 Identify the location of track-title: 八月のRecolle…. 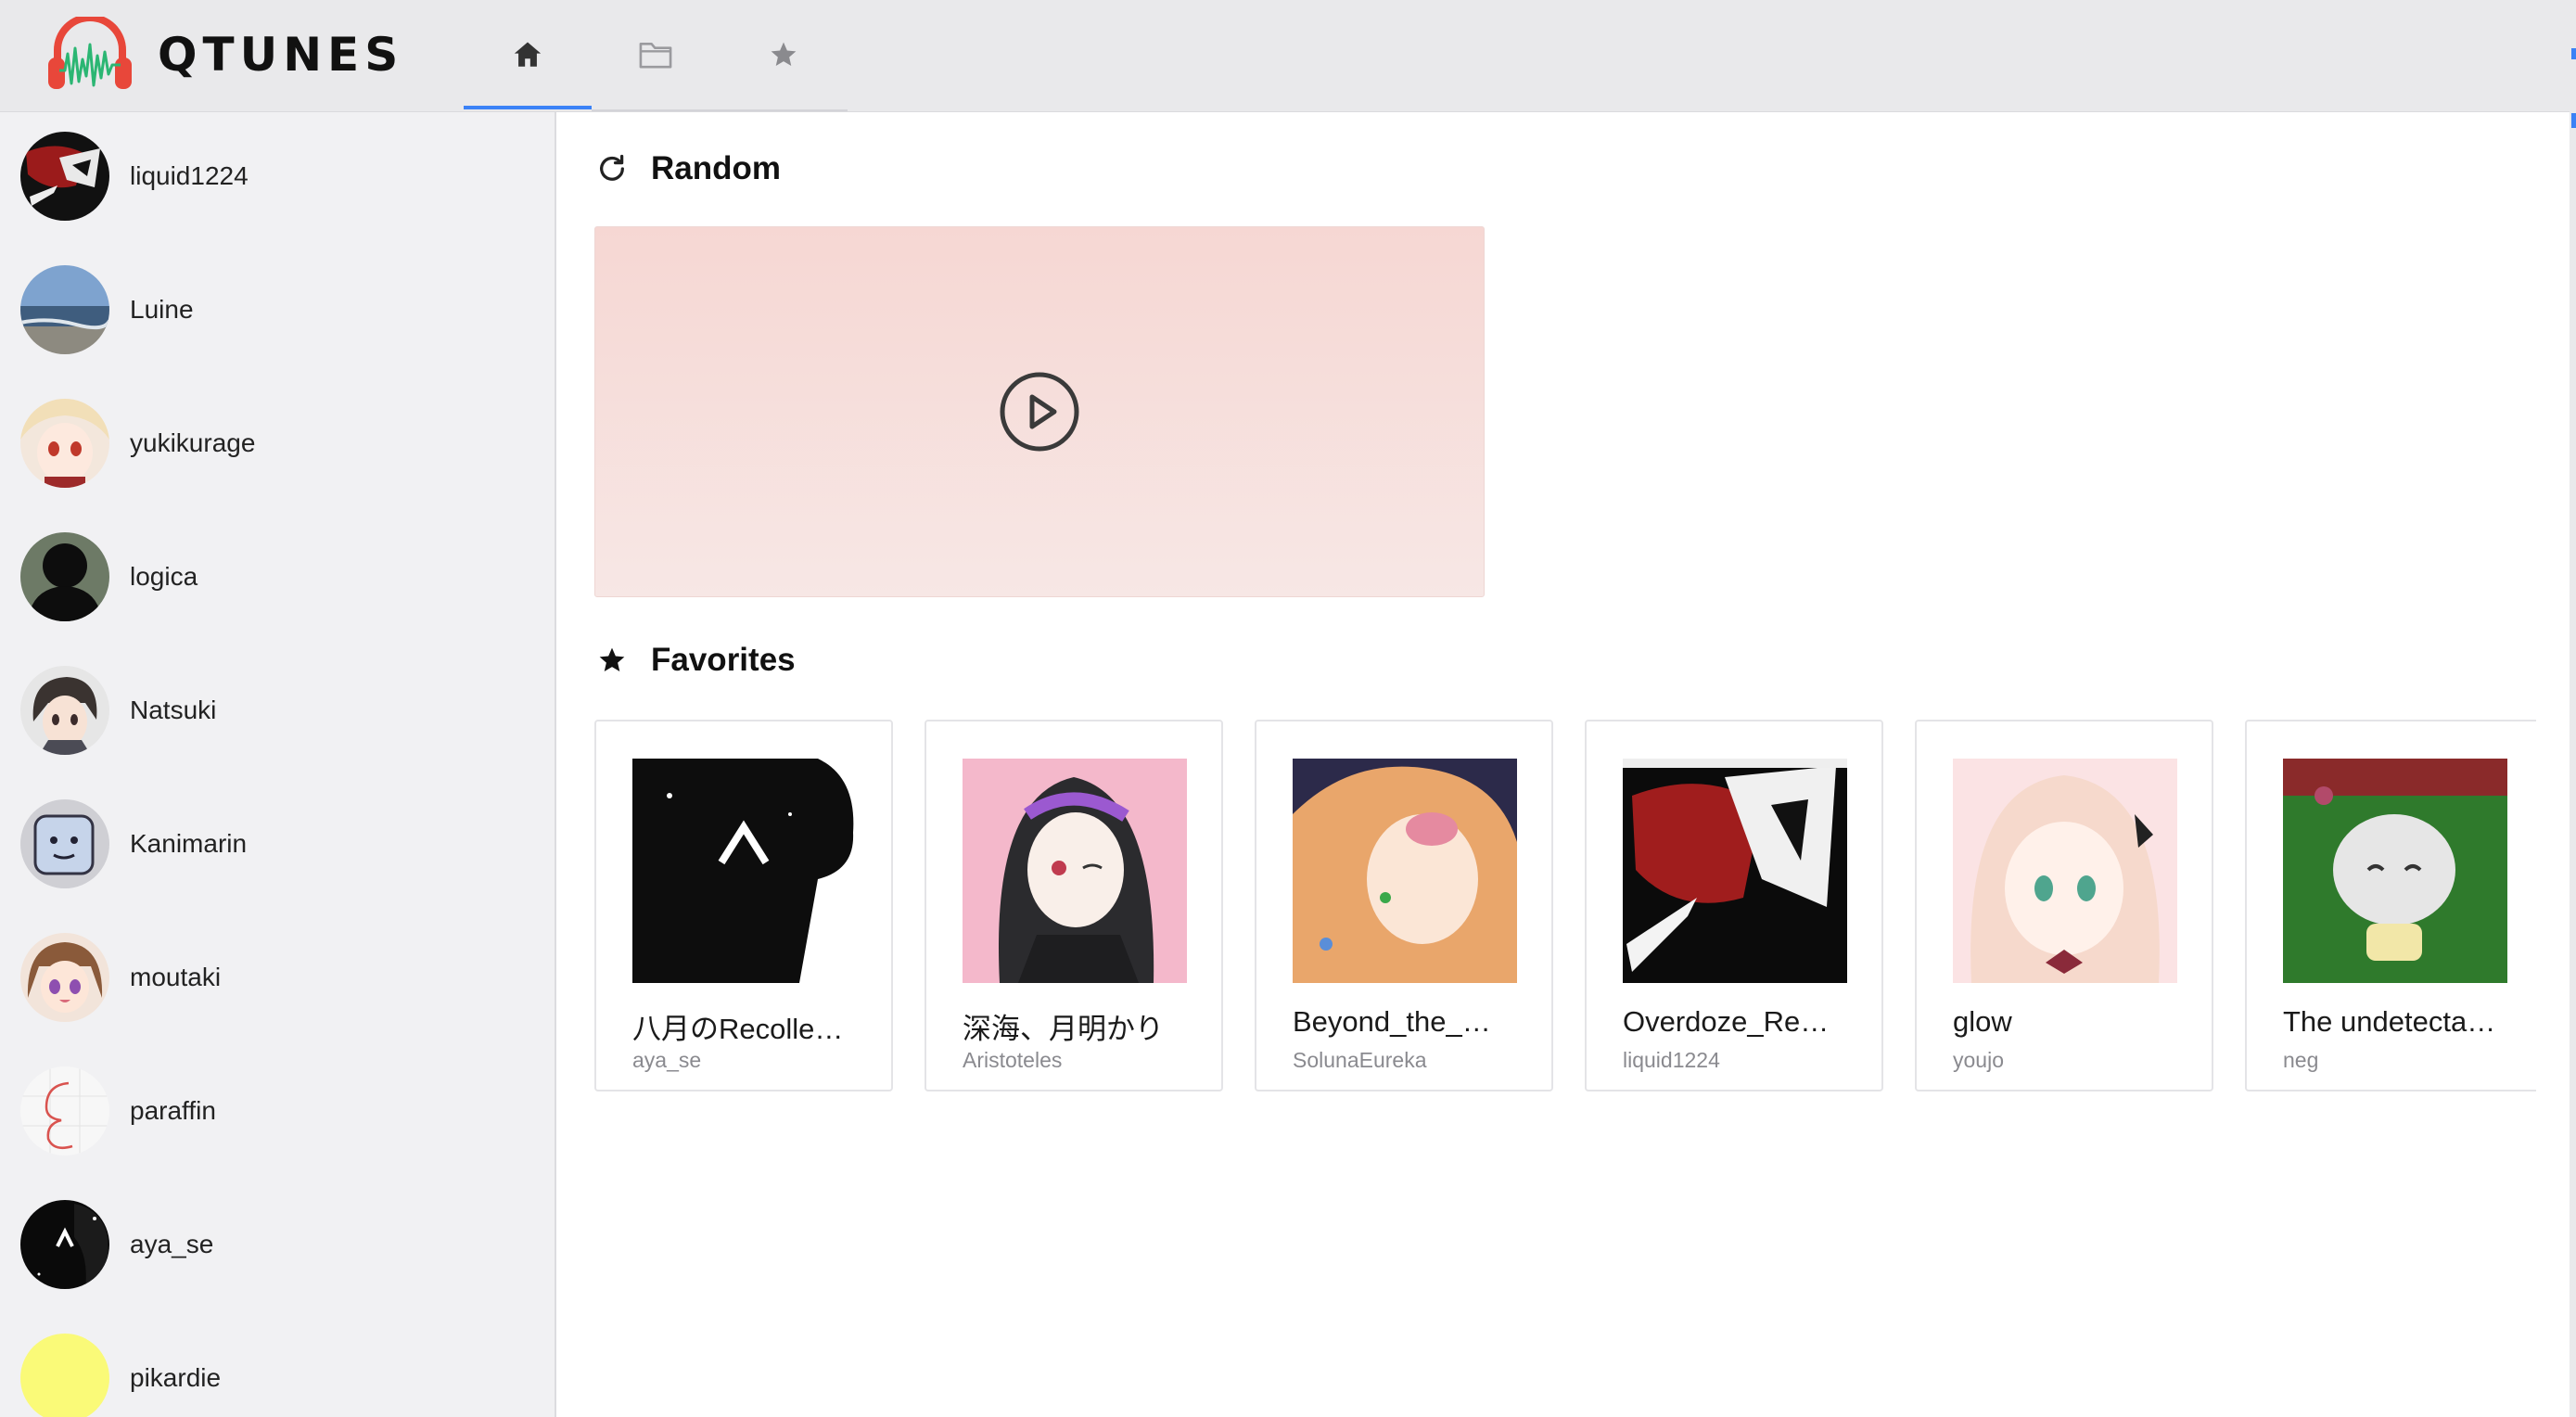
(738, 1029).